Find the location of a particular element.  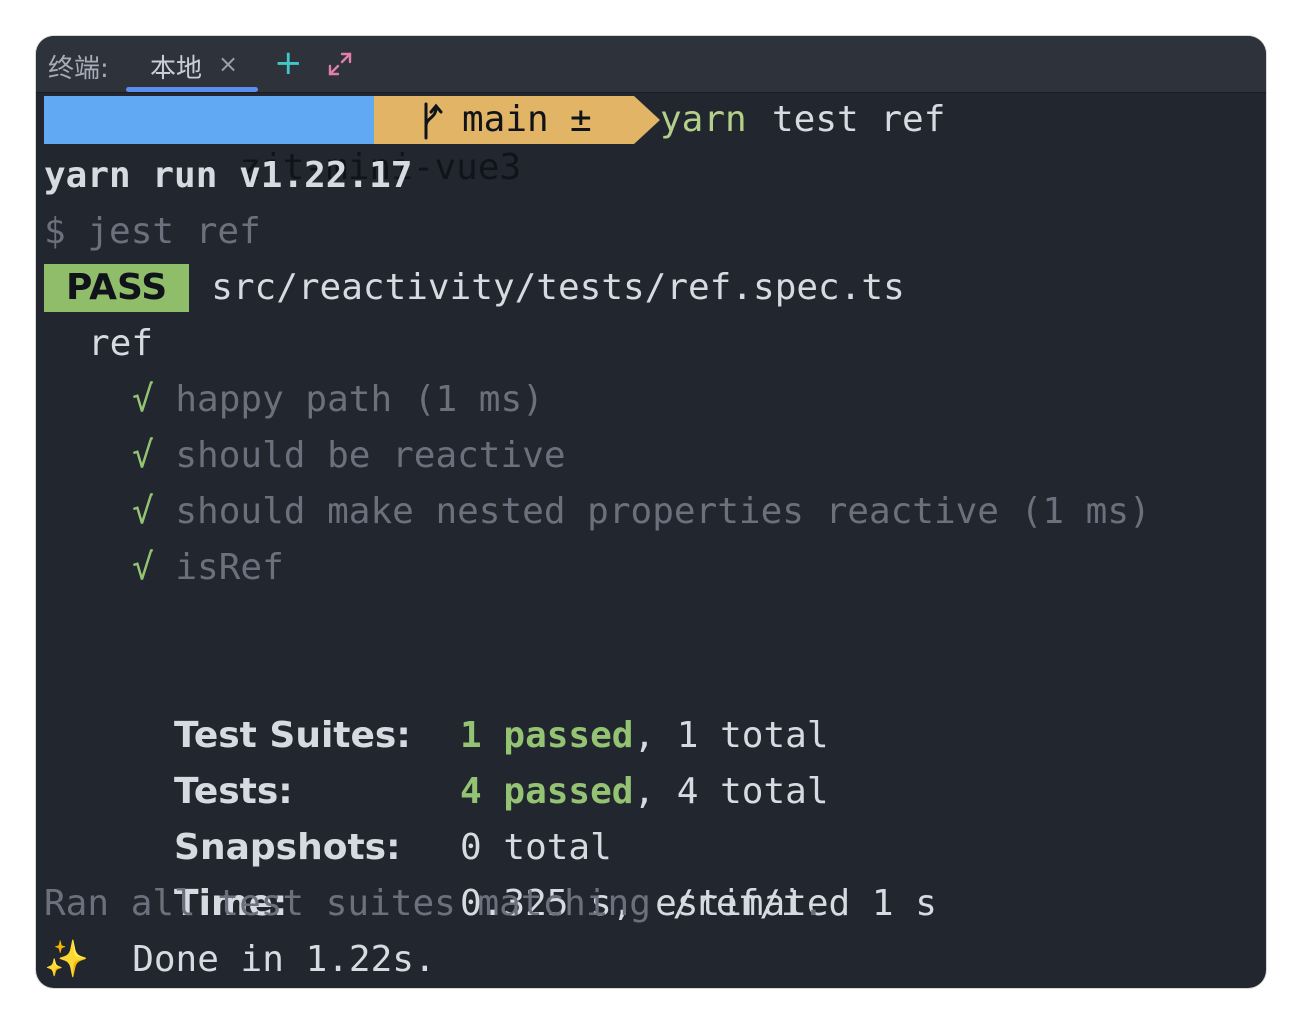

suite-name: ref is located at coordinates (121, 343).